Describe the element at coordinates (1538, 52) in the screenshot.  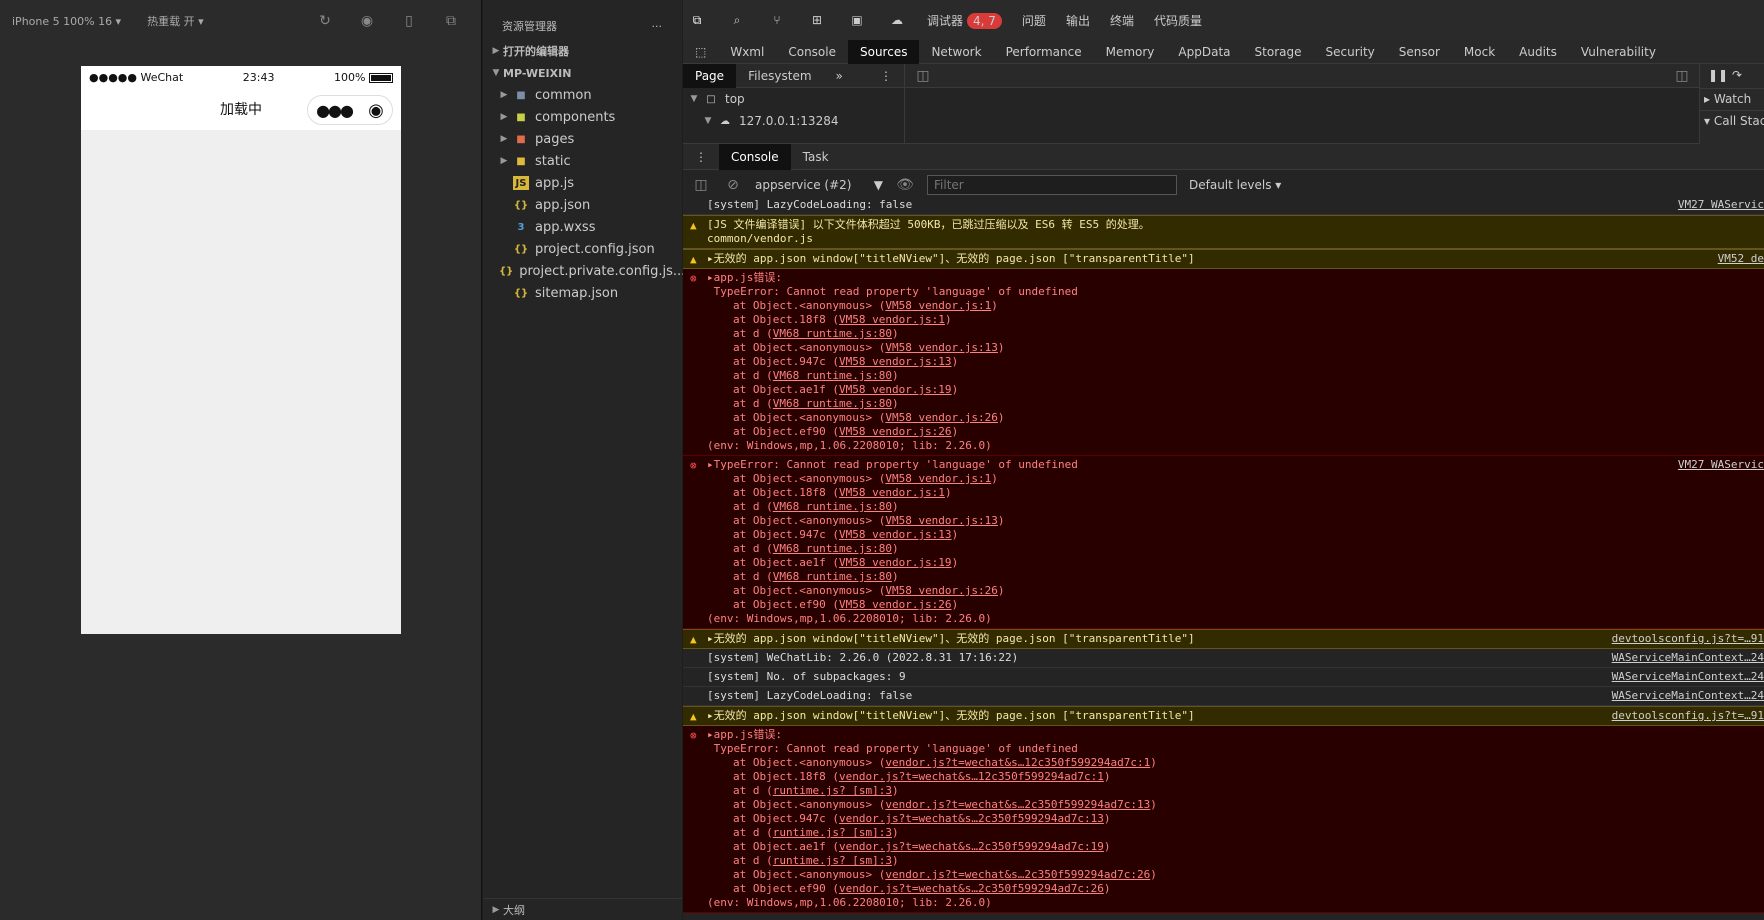
I see `tab-audits: Audits` at that location.